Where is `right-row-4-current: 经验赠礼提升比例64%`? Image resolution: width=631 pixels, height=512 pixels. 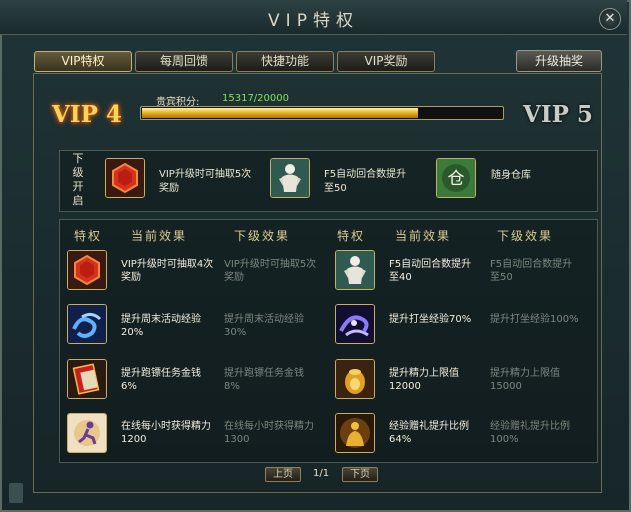 right-row-4-current: 经验赠礼提升比例64% is located at coordinates (429, 433).